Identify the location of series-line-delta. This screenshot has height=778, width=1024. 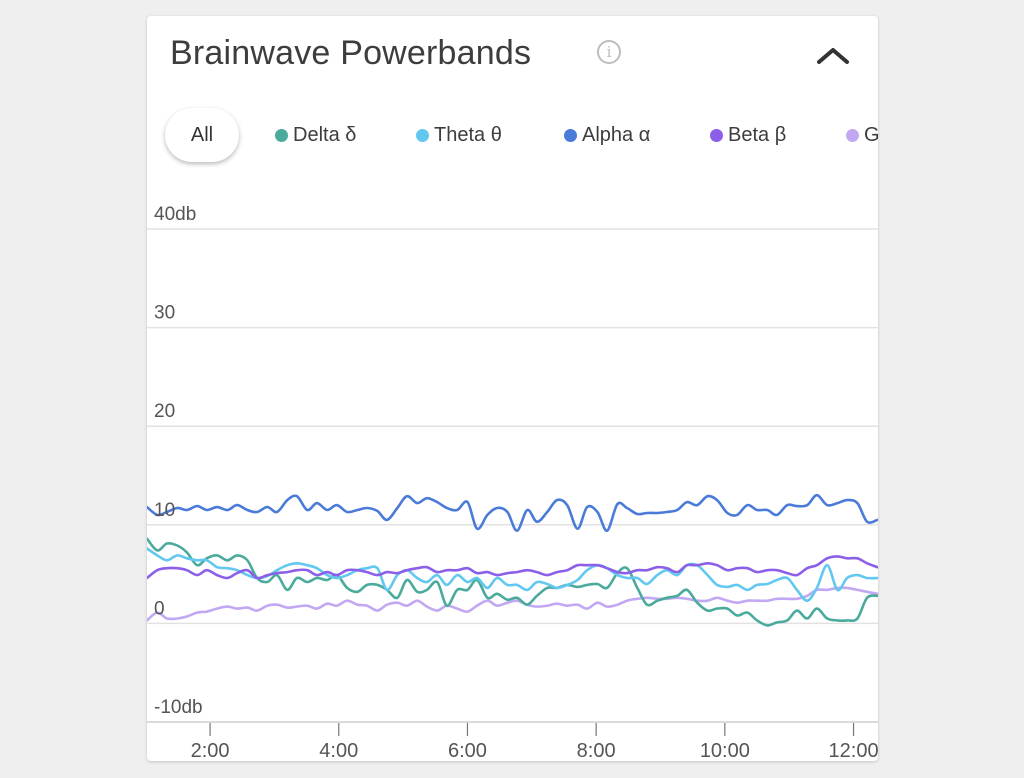
(512, 582).